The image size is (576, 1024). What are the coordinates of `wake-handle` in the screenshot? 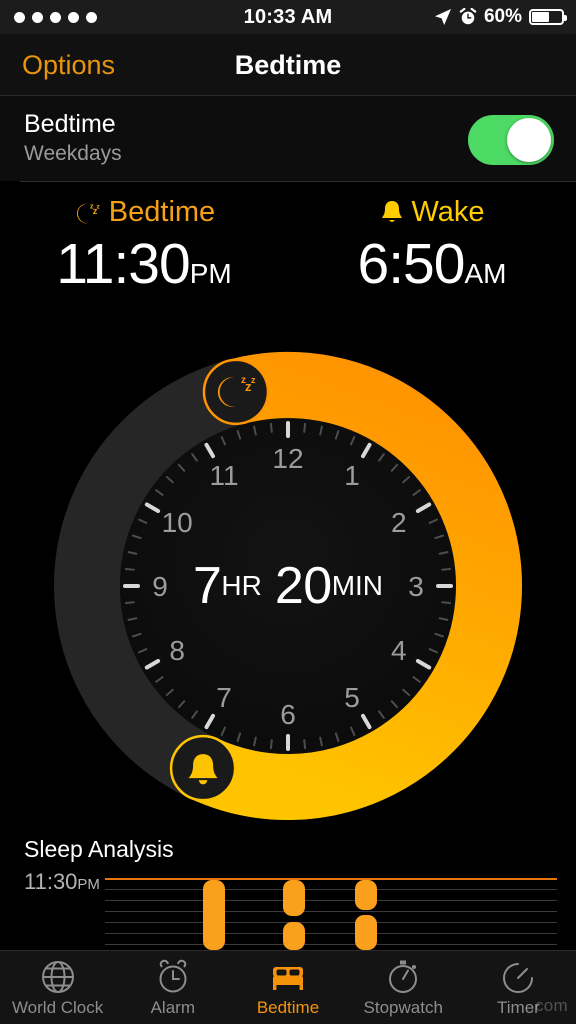 It's located at (203, 768).